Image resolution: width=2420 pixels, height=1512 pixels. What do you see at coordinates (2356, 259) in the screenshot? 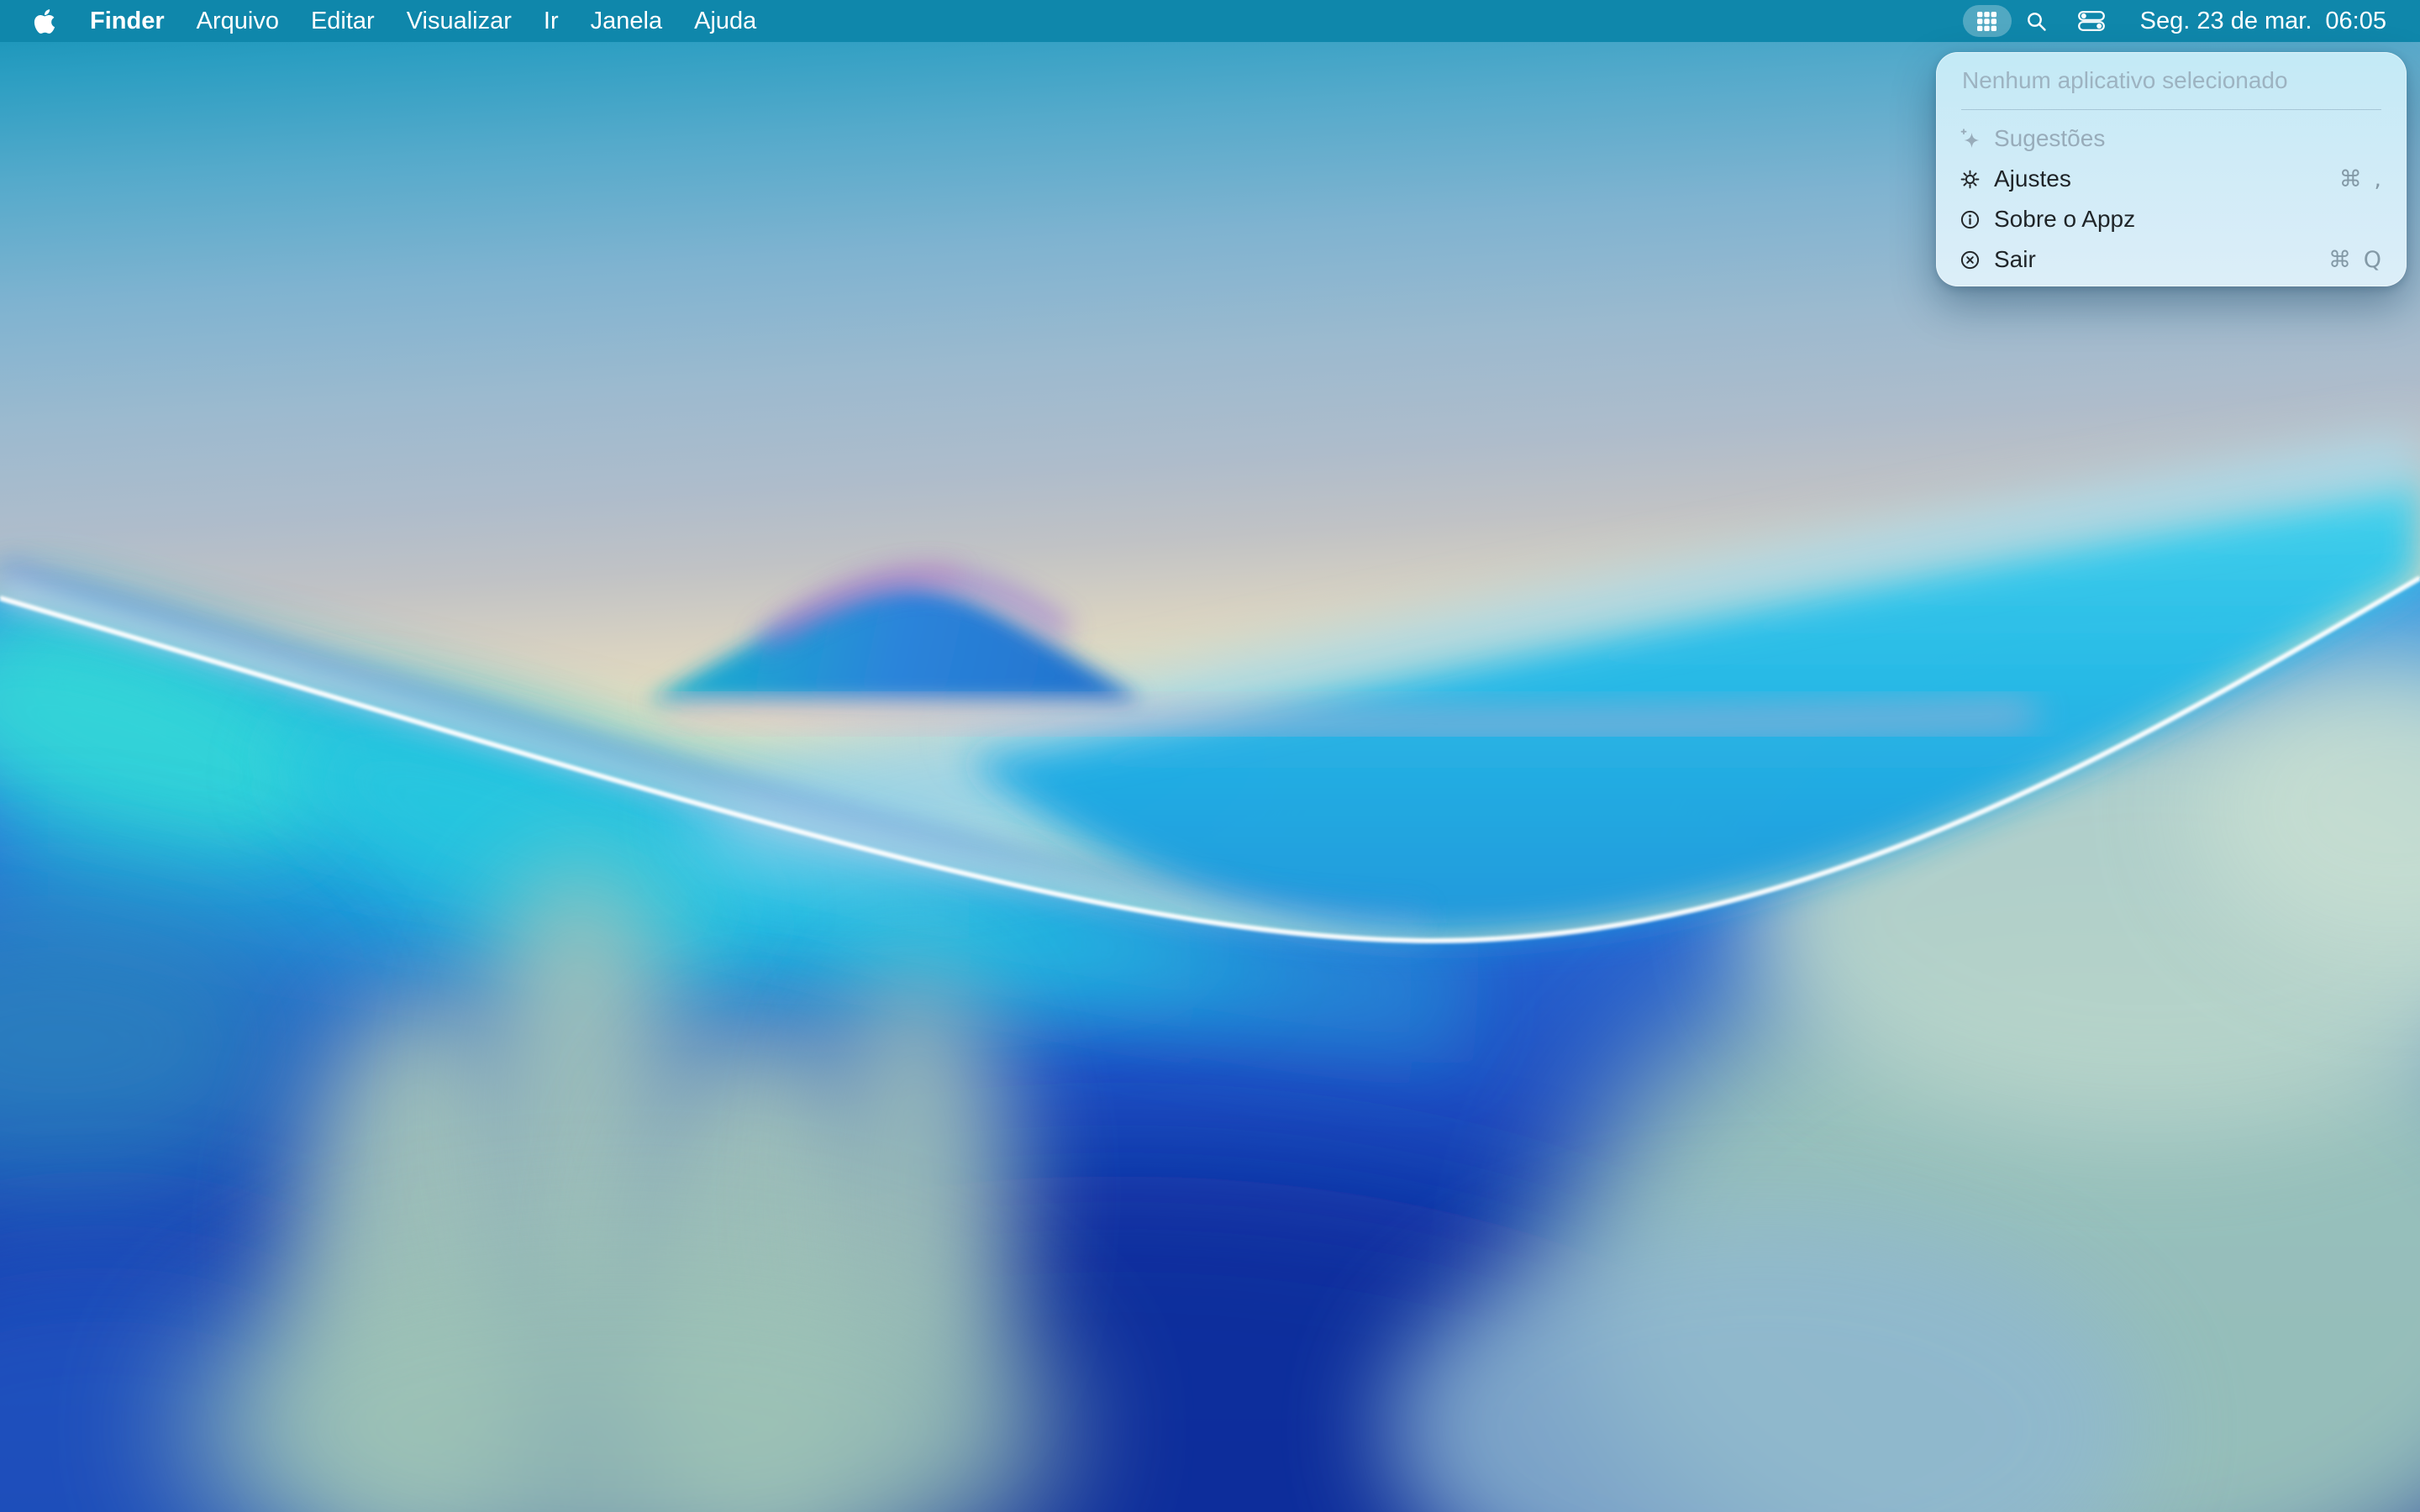
I see `menu-item-shortcut: ⌘ Q` at bounding box center [2356, 259].